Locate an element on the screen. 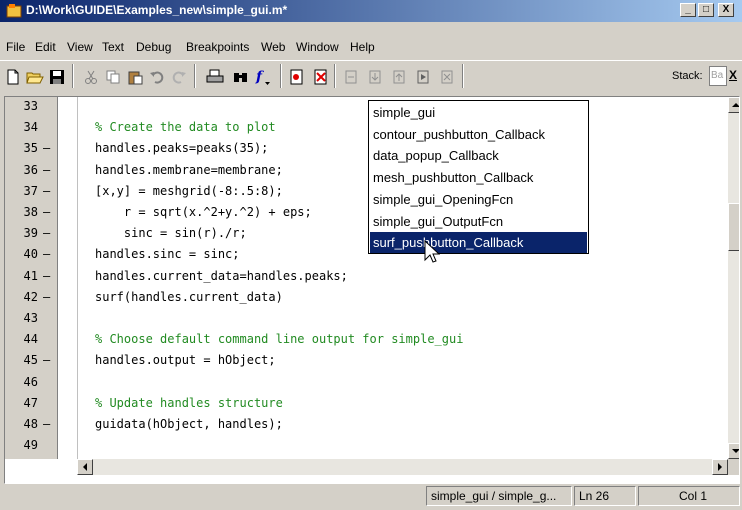 The height and width of the screenshot is (510, 742). vertical-scrollbar is located at coordinates (733, 278).